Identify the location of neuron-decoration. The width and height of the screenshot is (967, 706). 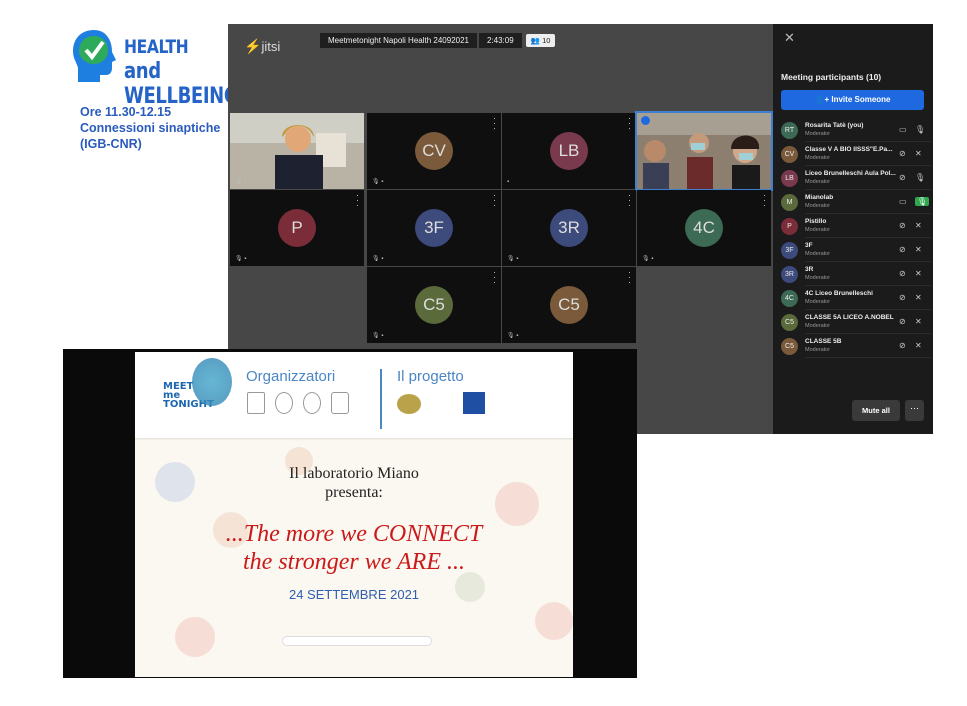
(195, 637).